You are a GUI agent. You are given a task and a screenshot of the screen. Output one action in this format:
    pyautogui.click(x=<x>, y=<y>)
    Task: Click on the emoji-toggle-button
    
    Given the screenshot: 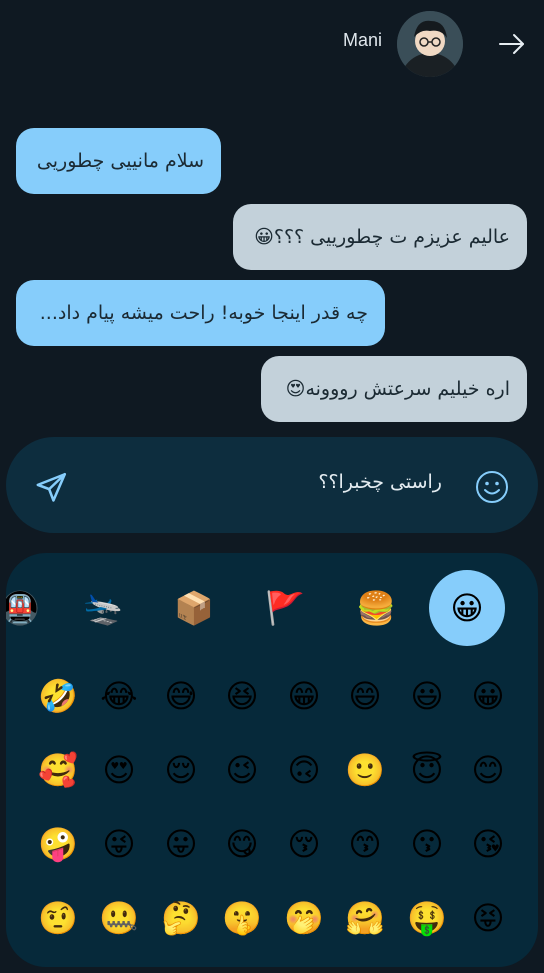 What is the action you would take?
    pyautogui.click(x=492, y=487)
    